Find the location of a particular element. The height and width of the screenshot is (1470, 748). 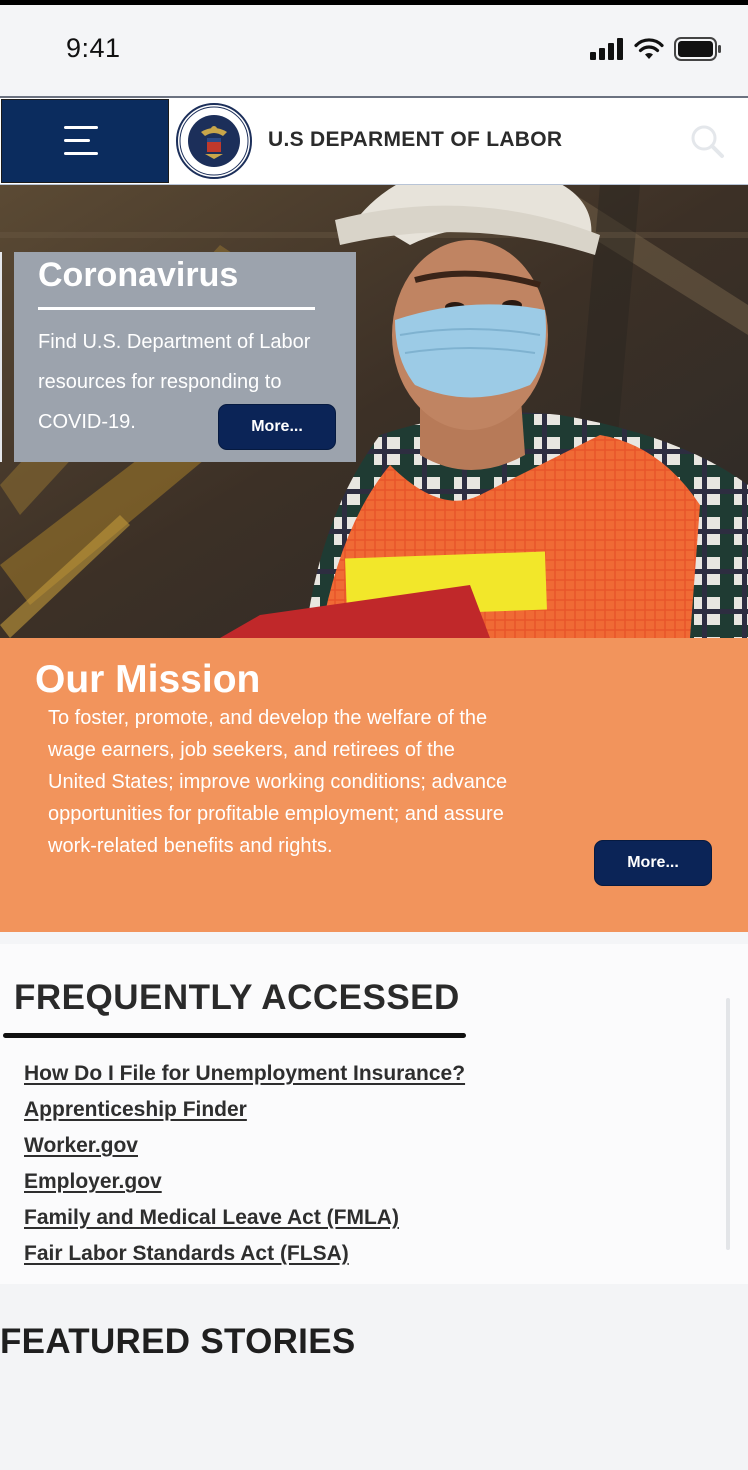

site-header: U.S DEPARMENT OF LABOR is located at coordinates (374, 140).